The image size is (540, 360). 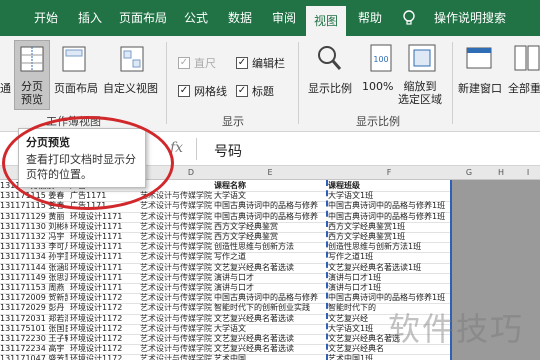 I want to click on column-header: G, so click(x=469, y=173).